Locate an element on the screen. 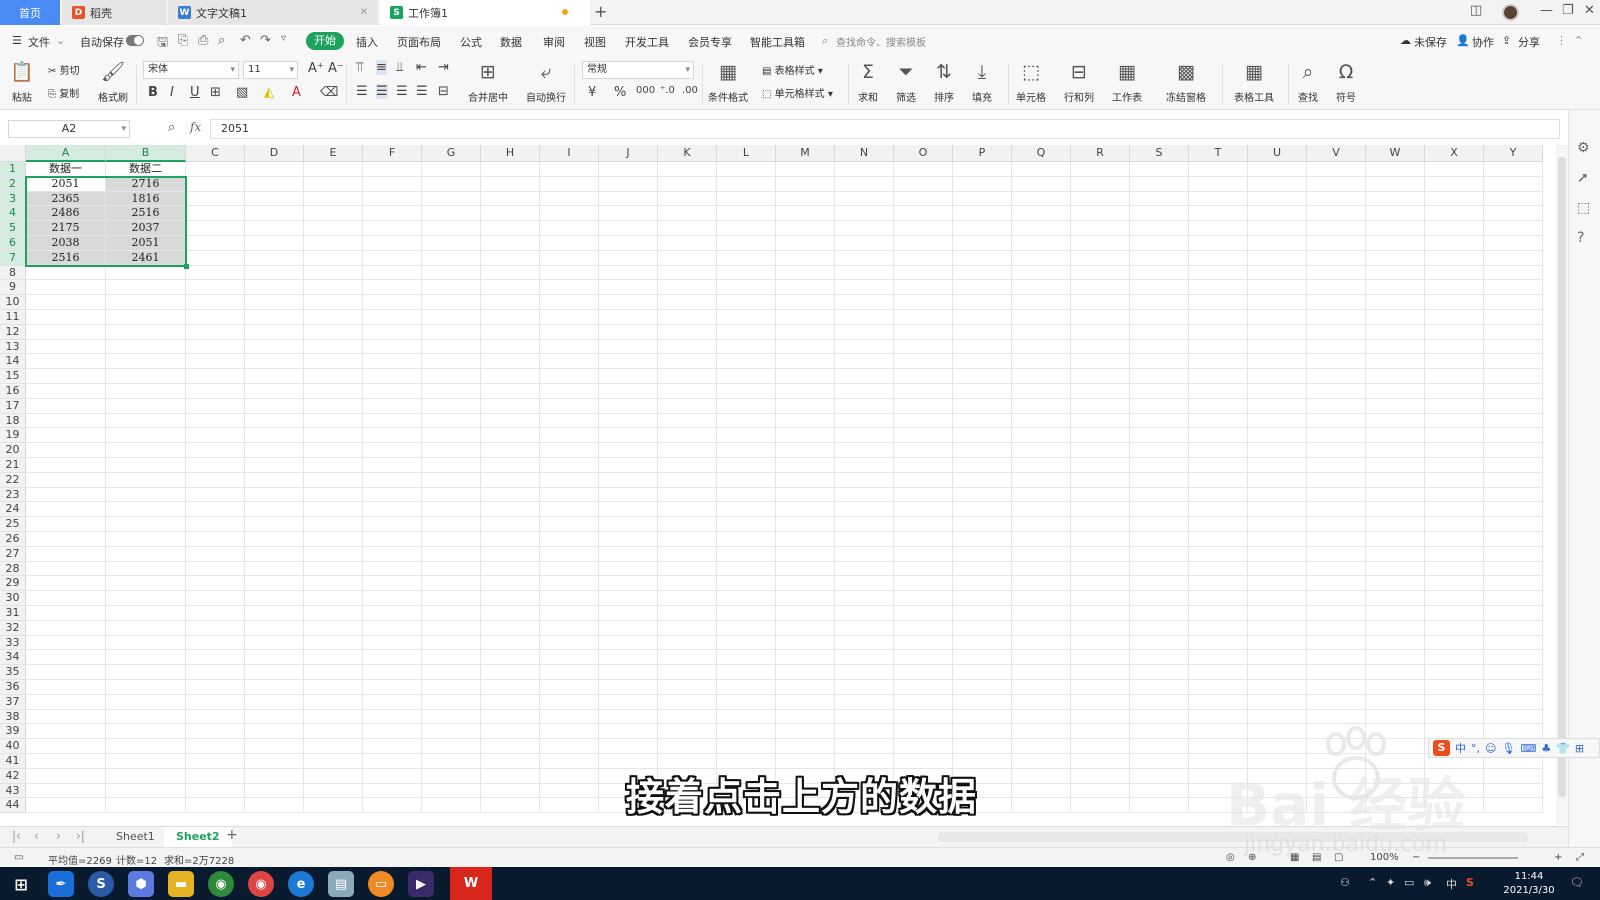  column-header-l: L is located at coordinates (746, 153).